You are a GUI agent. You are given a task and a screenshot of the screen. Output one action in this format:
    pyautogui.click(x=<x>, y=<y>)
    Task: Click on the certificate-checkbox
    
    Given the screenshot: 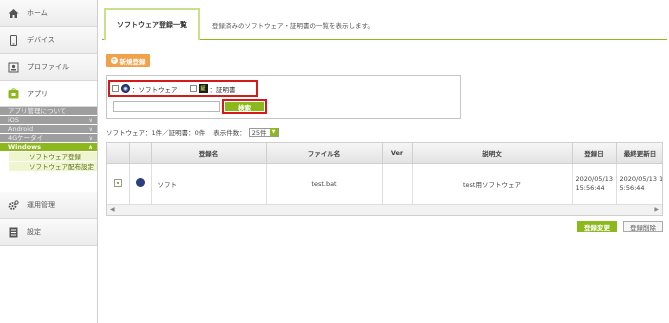 What is the action you would take?
    pyautogui.click(x=193, y=88)
    